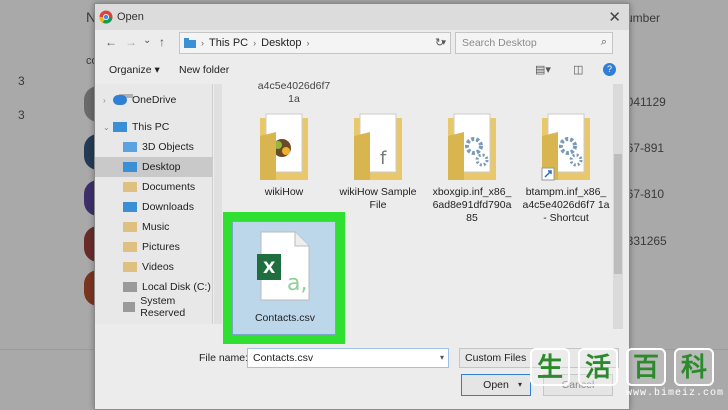 This screenshot has height=410, width=728. What do you see at coordinates (154, 267) in the screenshot?
I see `sidebar-item-videos: Videos` at bounding box center [154, 267].